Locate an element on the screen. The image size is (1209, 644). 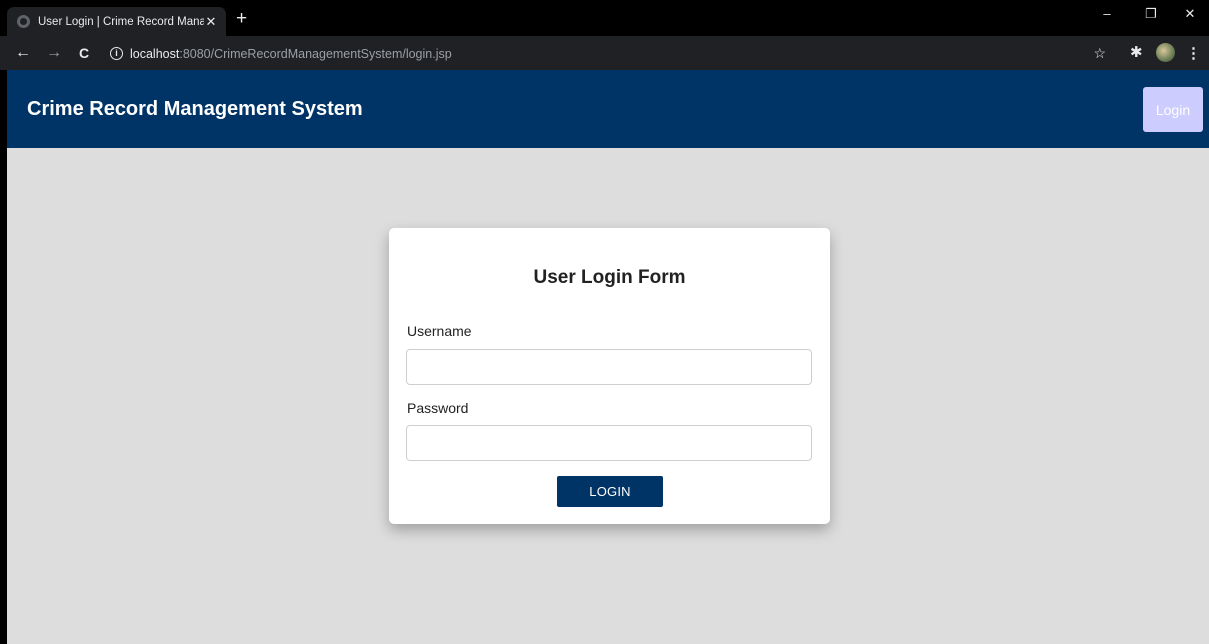
restore-icon: ❐ is located at coordinates (1151, 14).